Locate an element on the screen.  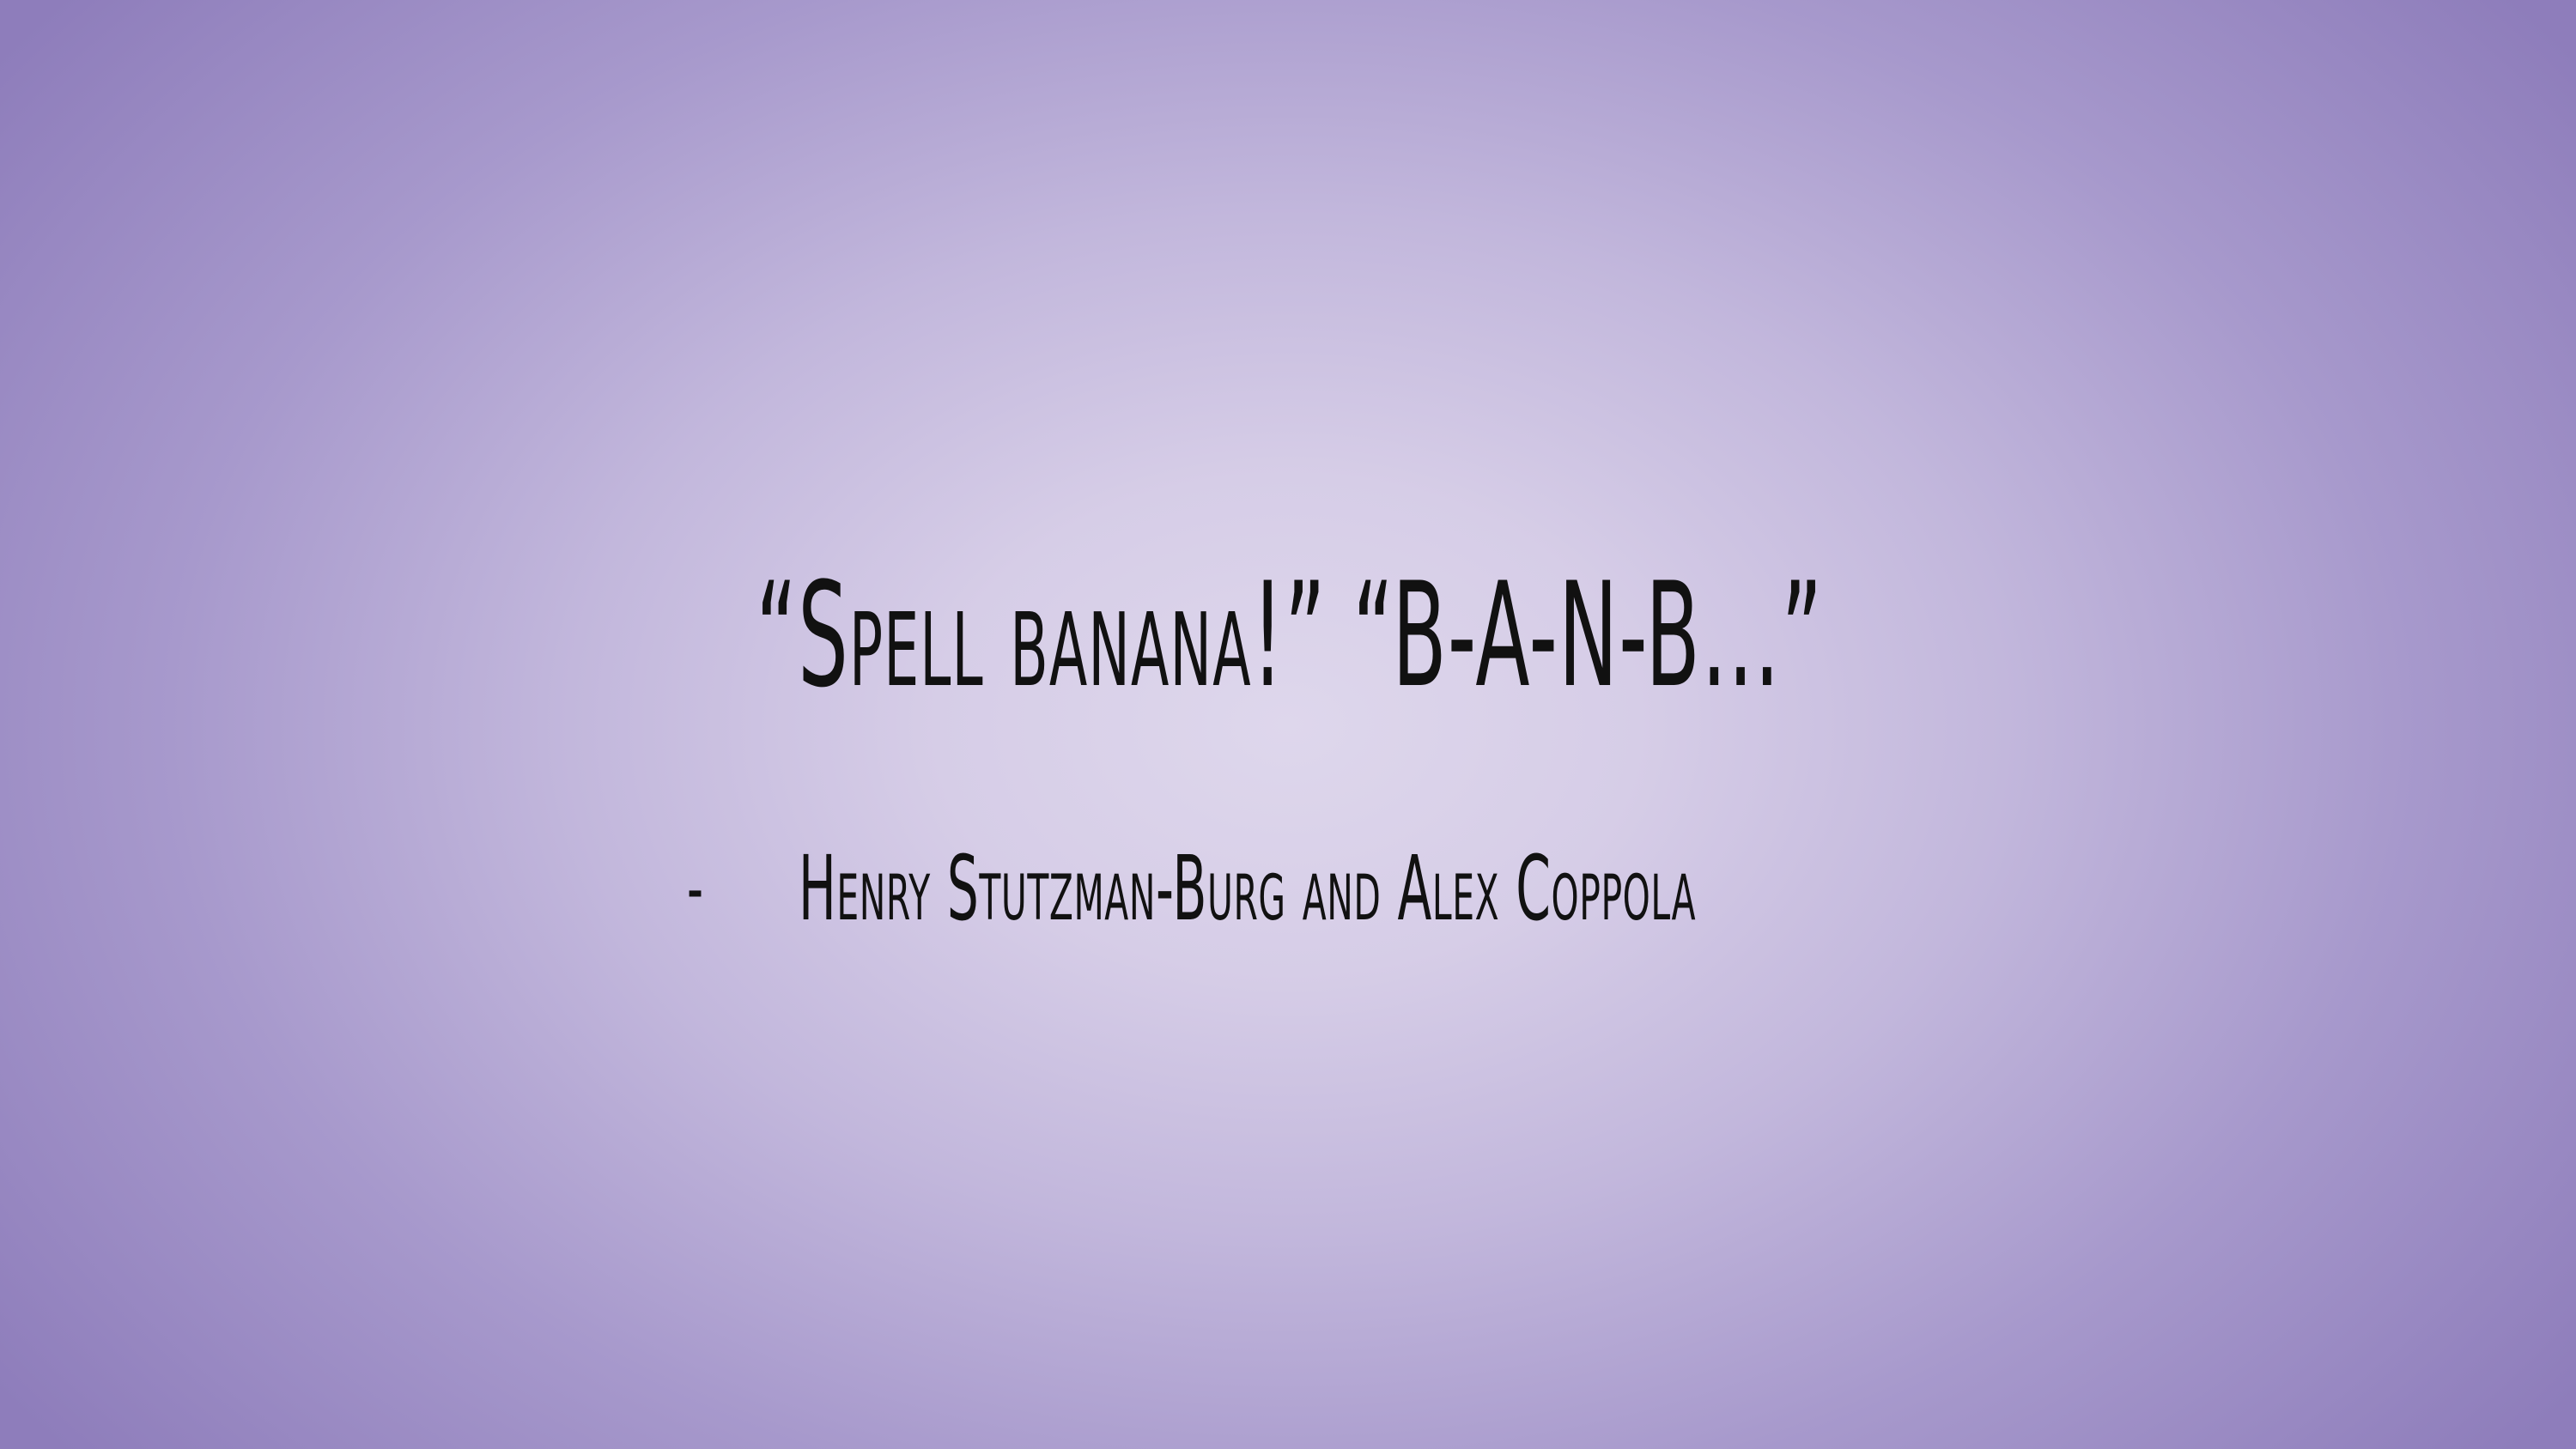
attribution: - Henry Stutzman-Burg and Alex Coppola is located at coordinates (1288, 889).